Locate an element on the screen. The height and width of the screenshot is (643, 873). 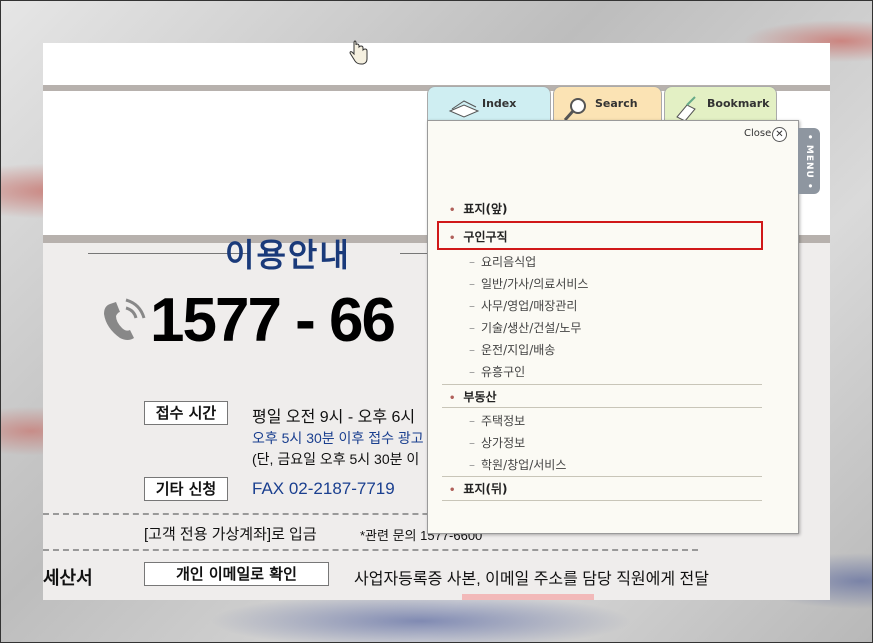
index-item: – 일반/가사/의료서비스 is located at coordinates (528, 283).